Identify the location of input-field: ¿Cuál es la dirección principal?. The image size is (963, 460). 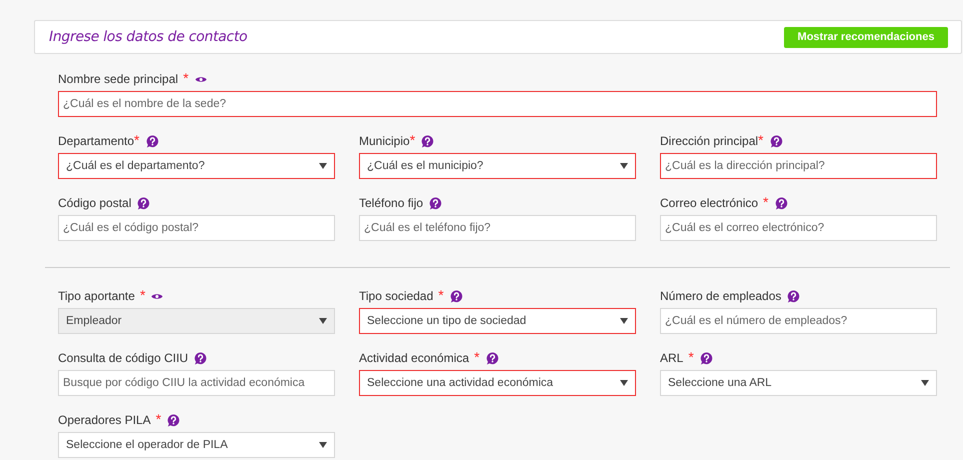
(798, 166).